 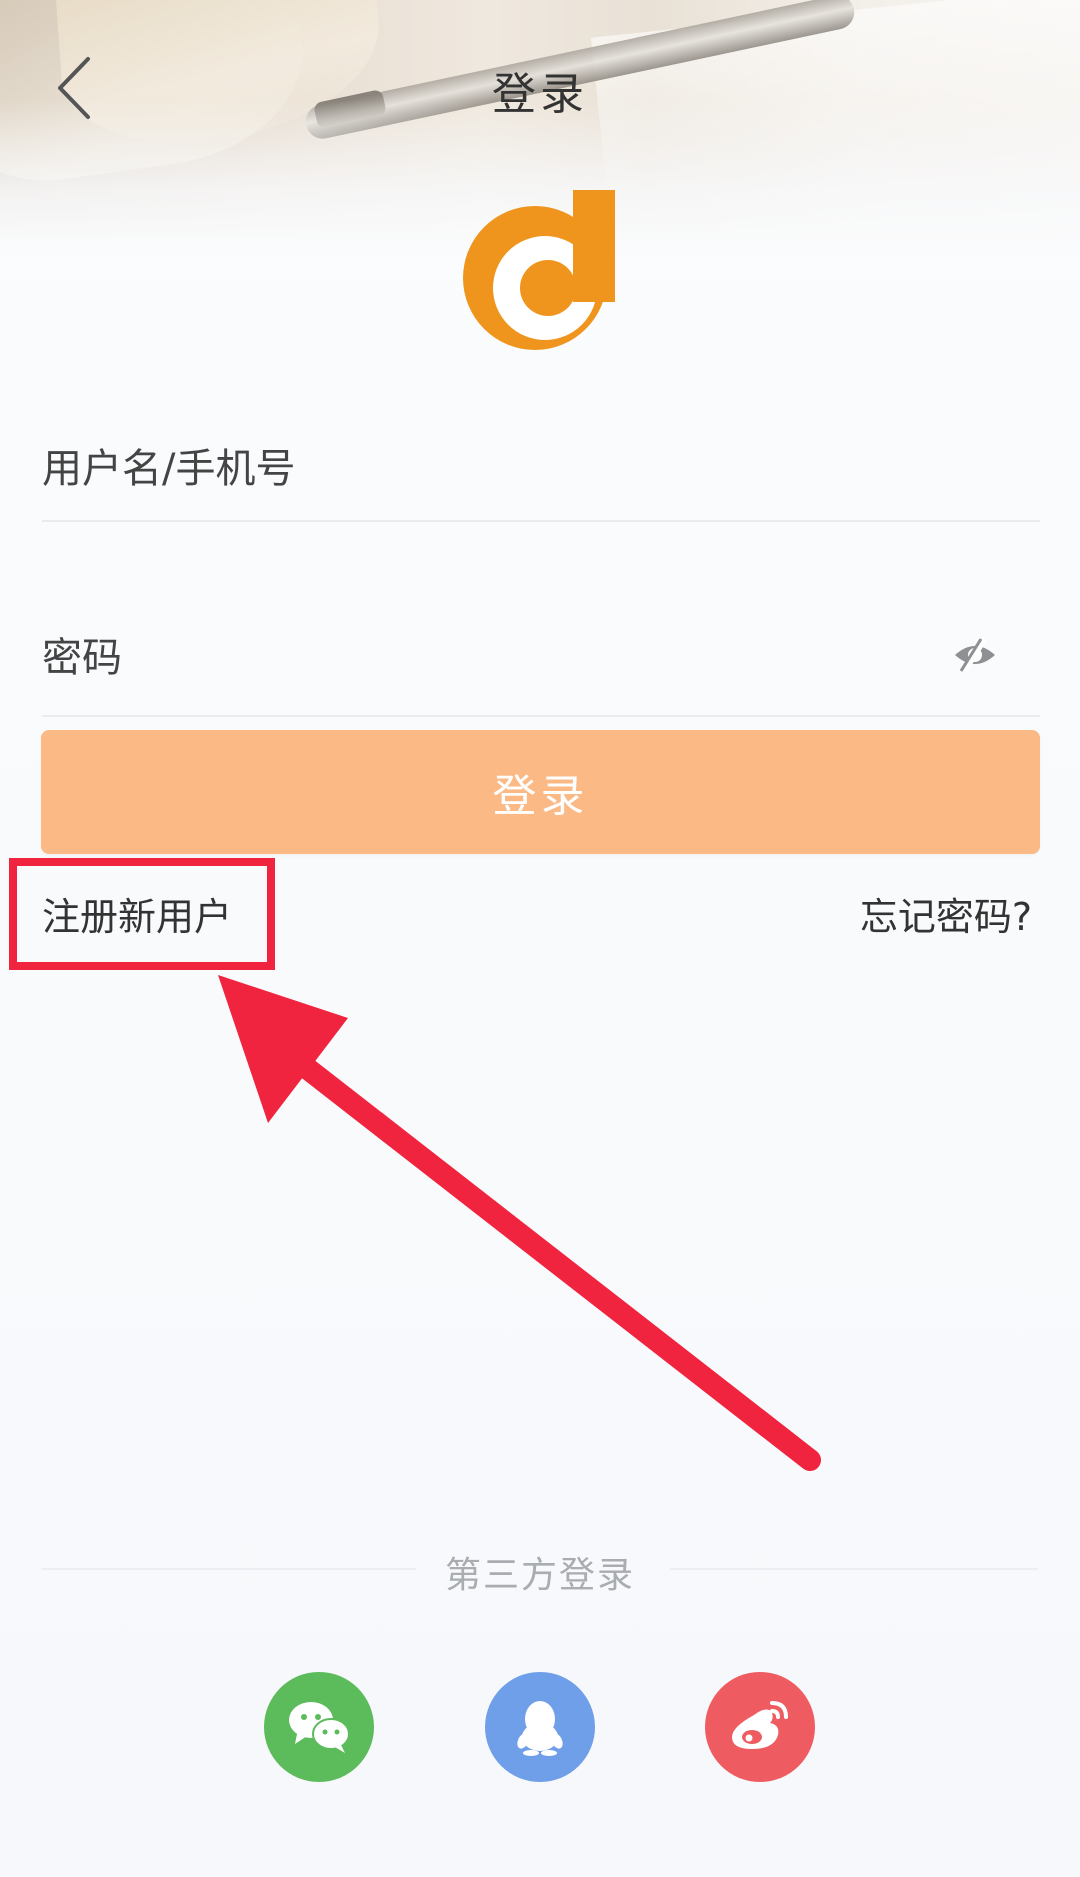 I want to click on username-input, so click(x=482, y=469).